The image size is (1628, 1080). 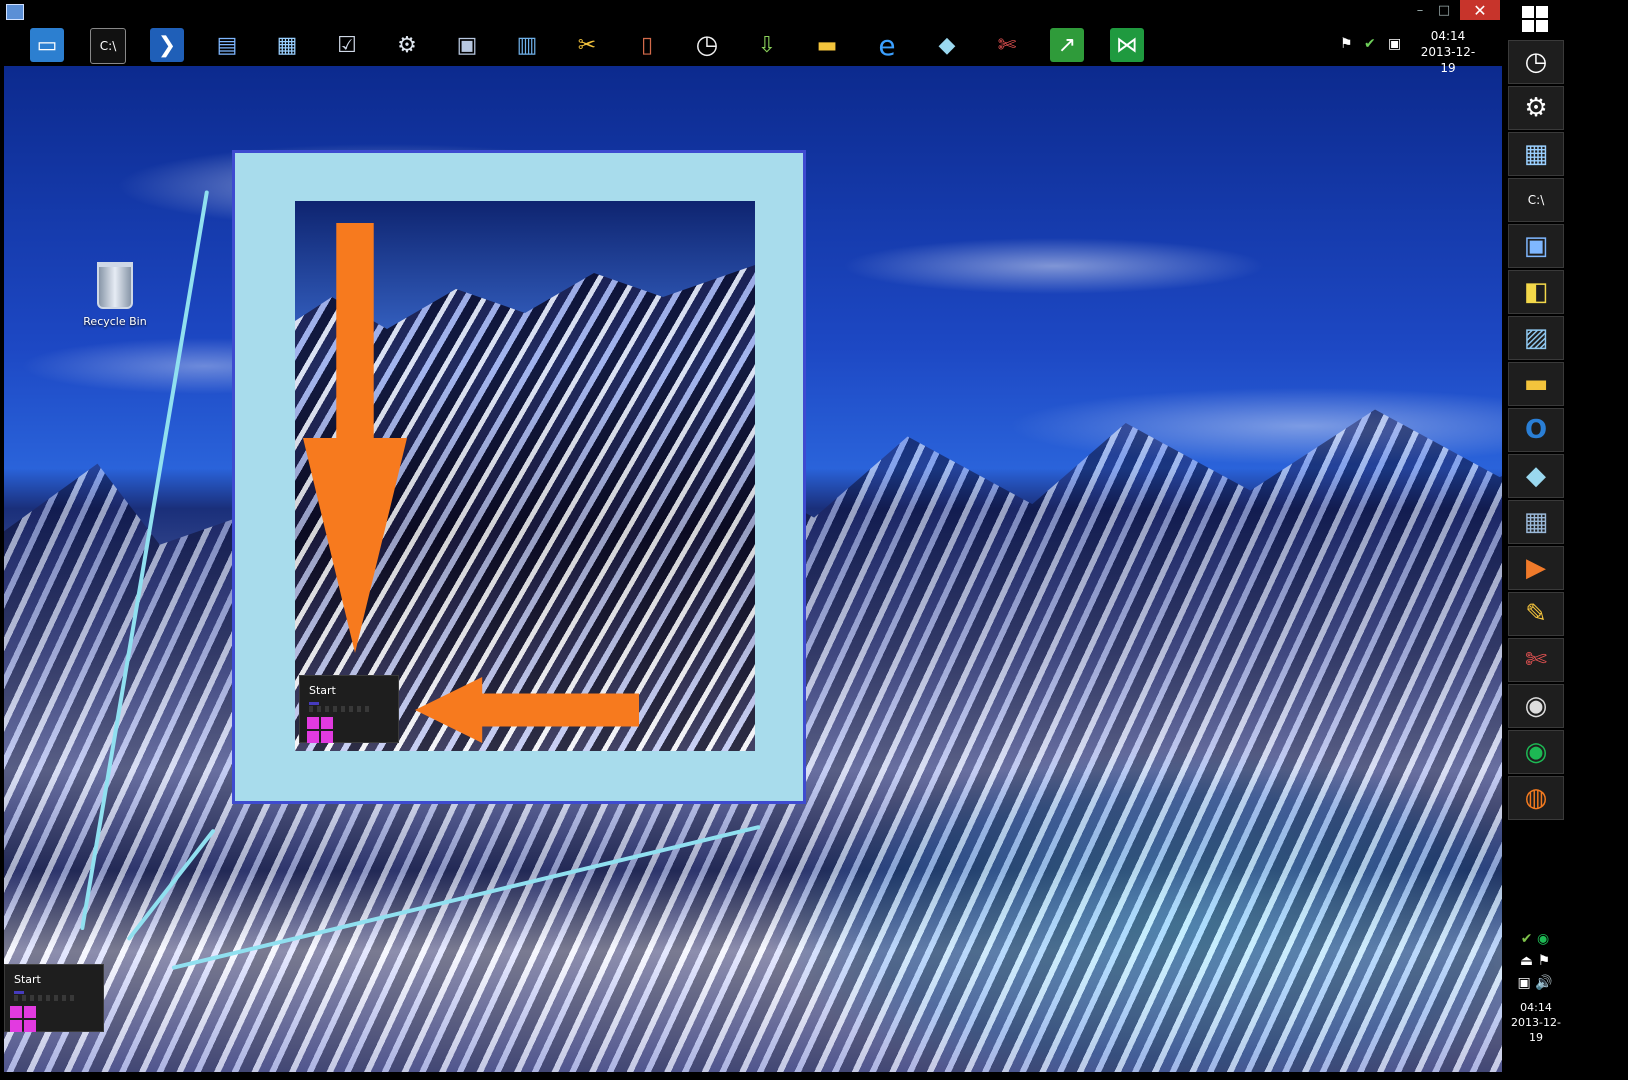 I want to click on device-icon: ▯, so click(x=647, y=45).